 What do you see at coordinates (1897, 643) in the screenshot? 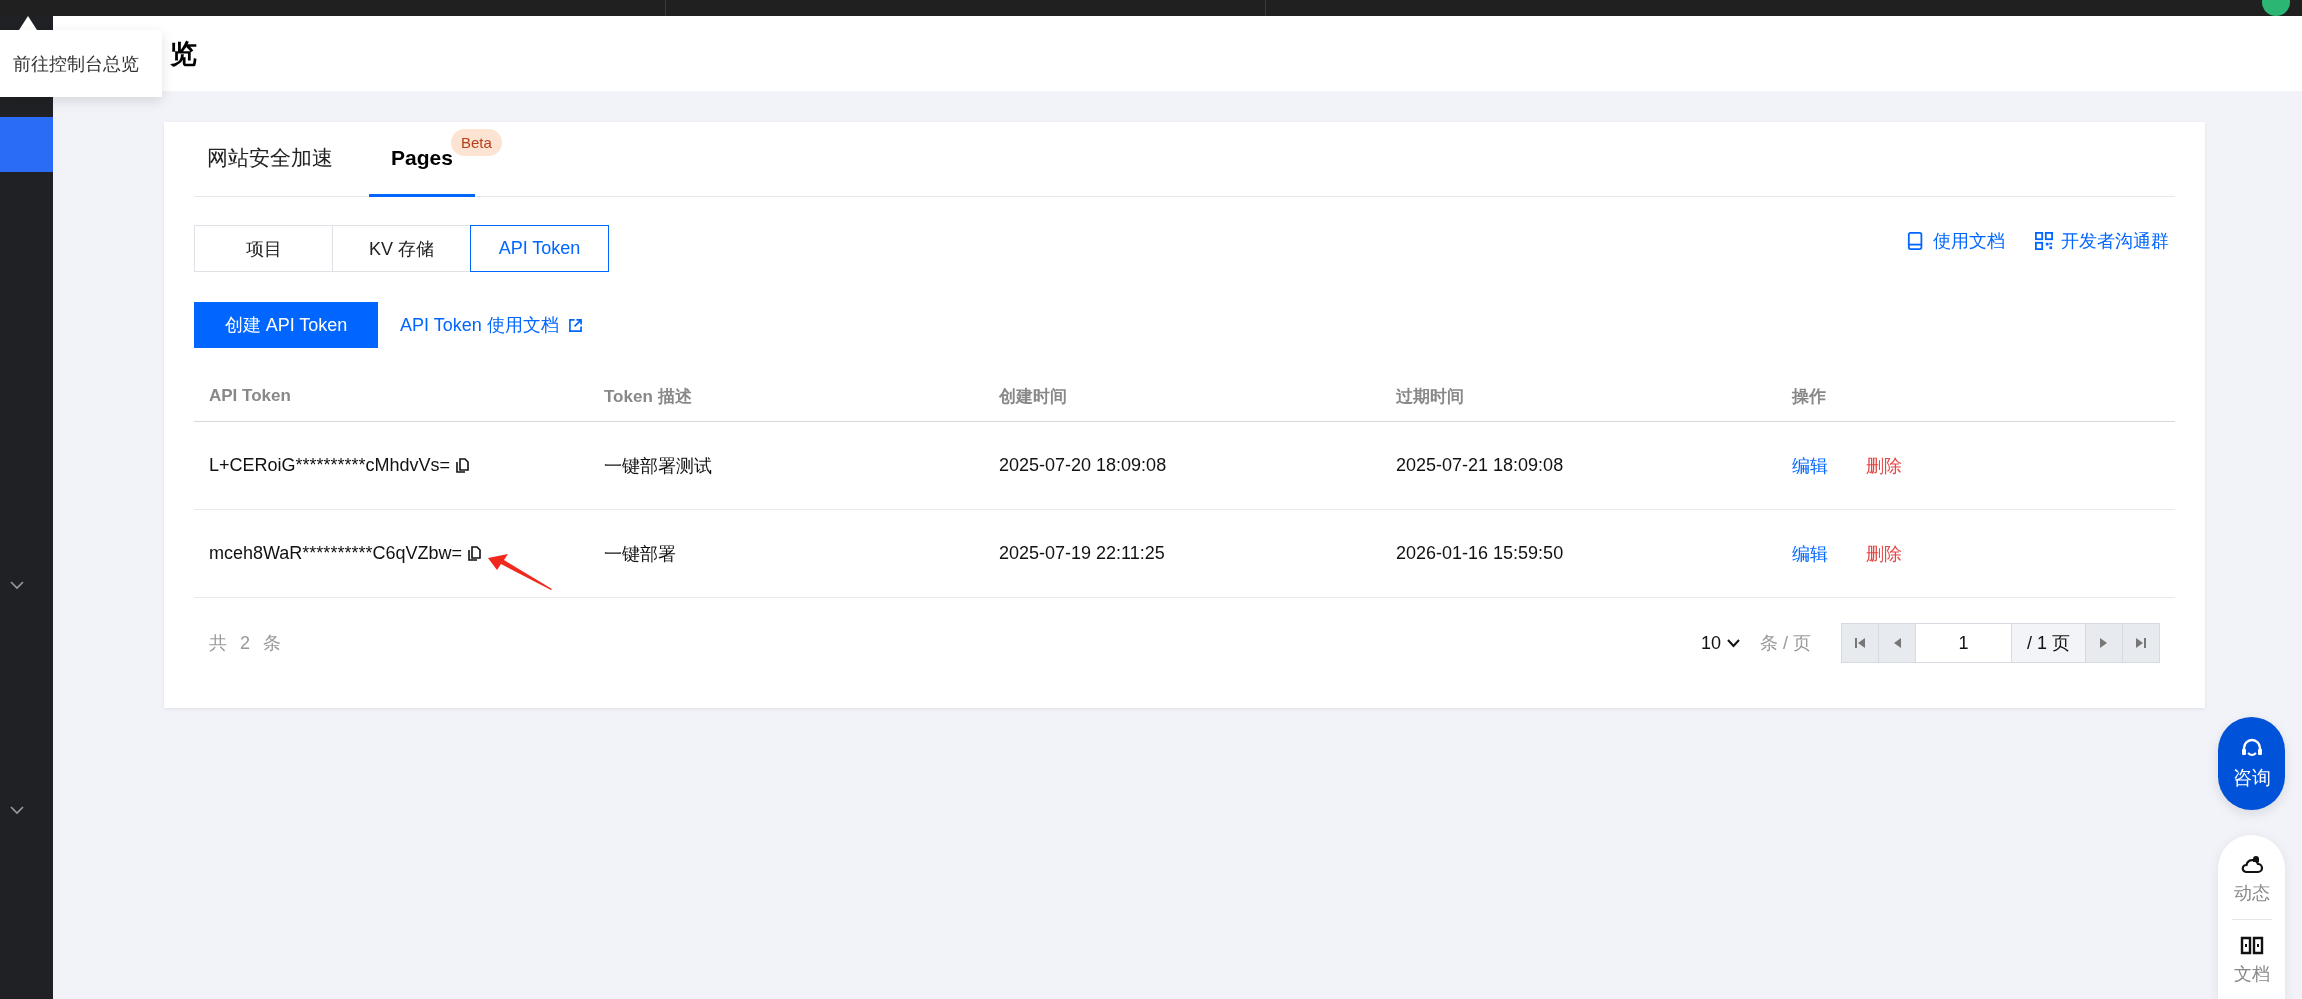
I see `previous-page-button` at bounding box center [1897, 643].